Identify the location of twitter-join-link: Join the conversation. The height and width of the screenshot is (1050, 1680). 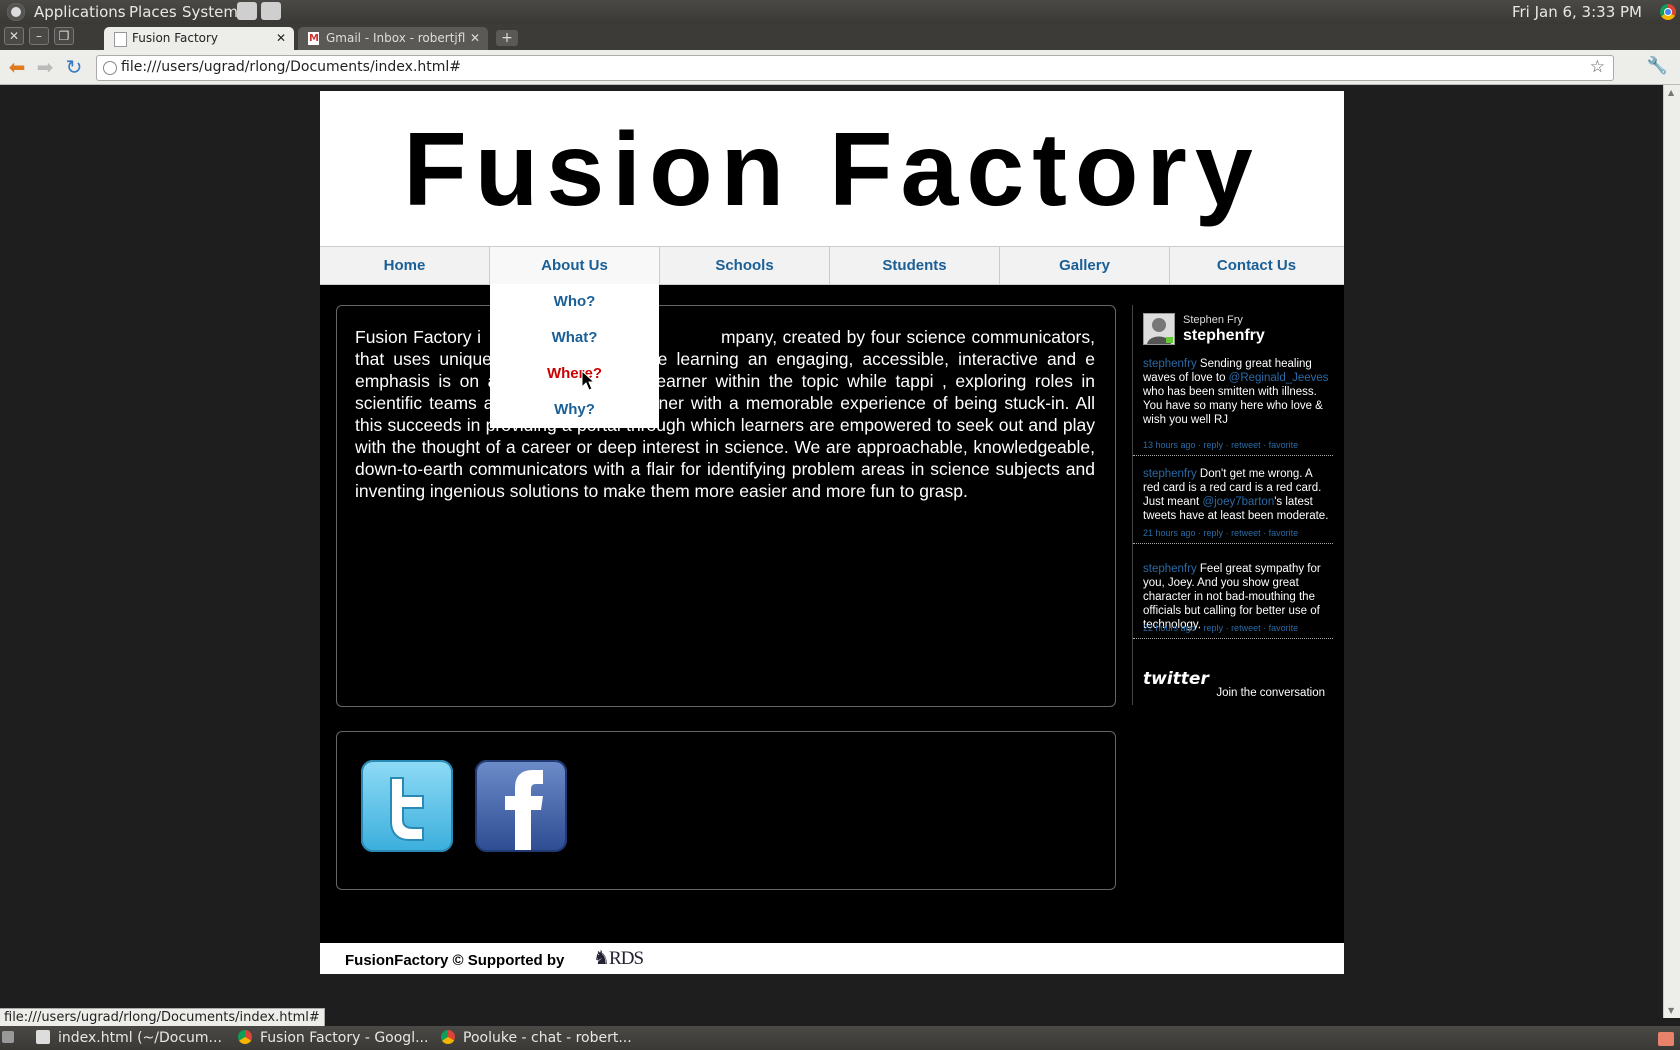
(1270, 693).